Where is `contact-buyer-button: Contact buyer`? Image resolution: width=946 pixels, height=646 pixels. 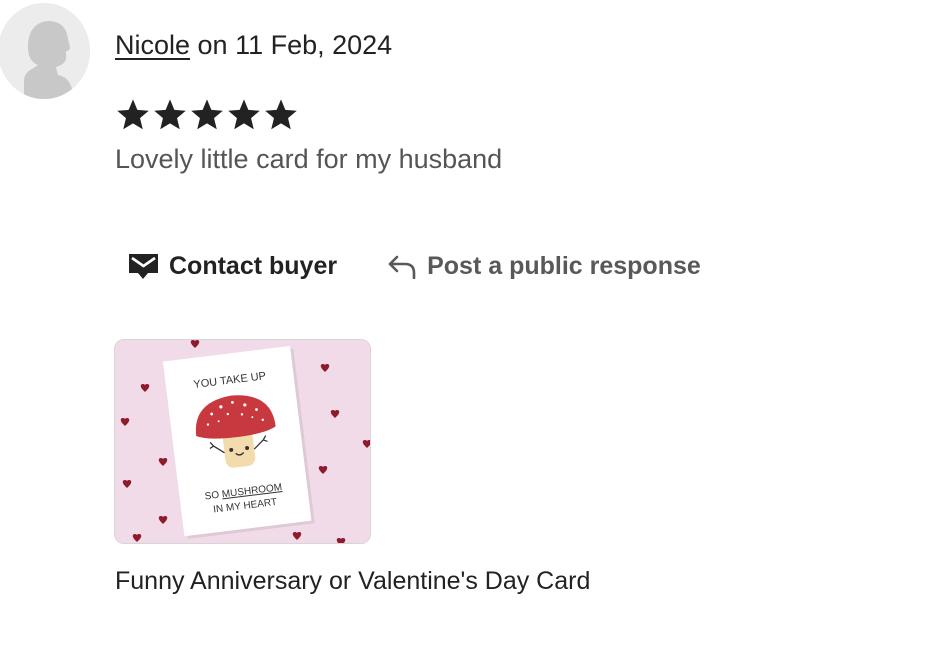
contact-buyer-button: Contact buyer is located at coordinates (232, 266).